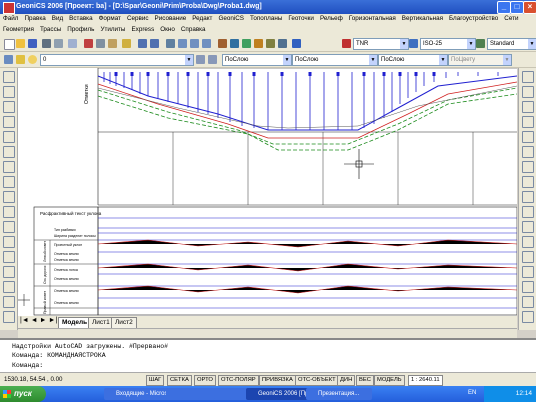 This screenshot has width=536, height=402. Describe the element at coordinates (528, 107) in the screenshot. I see `mirror-icon` at that location.